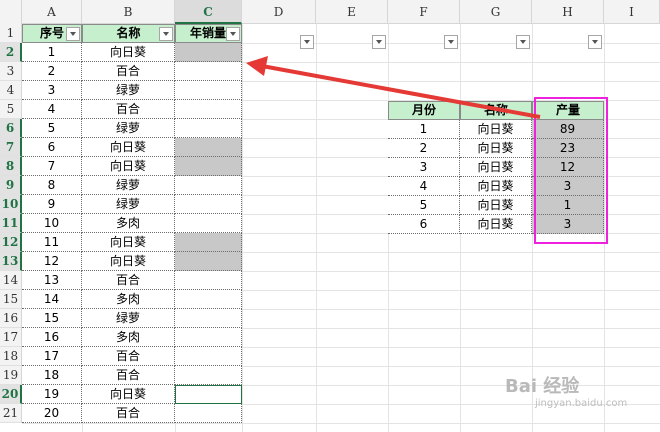 The width and height of the screenshot is (660, 432). What do you see at coordinates (128, 12) in the screenshot?
I see `column-header-b: B` at bounding box center [128, 12].